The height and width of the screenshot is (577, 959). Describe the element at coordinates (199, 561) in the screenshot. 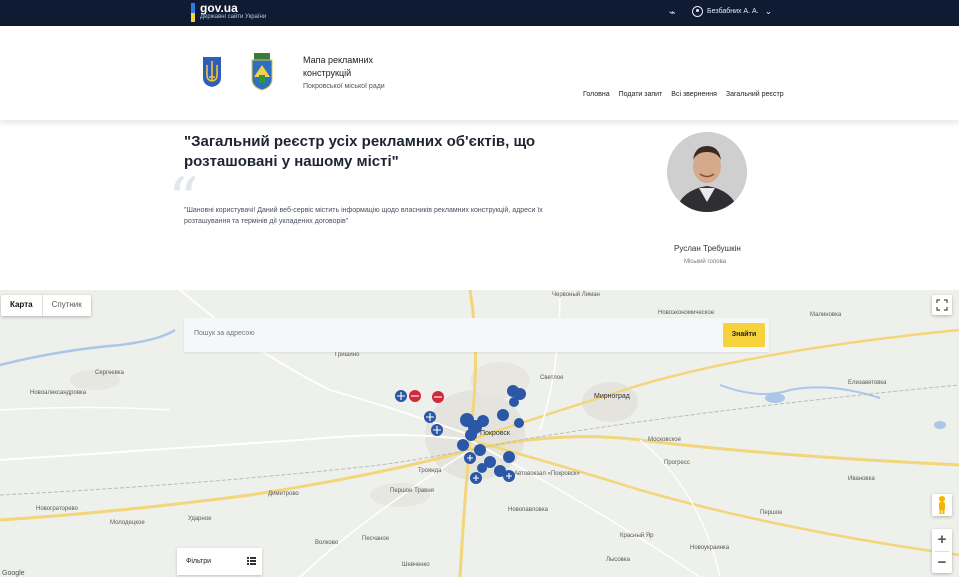

I see `filters-label: Фільтри` at that location.